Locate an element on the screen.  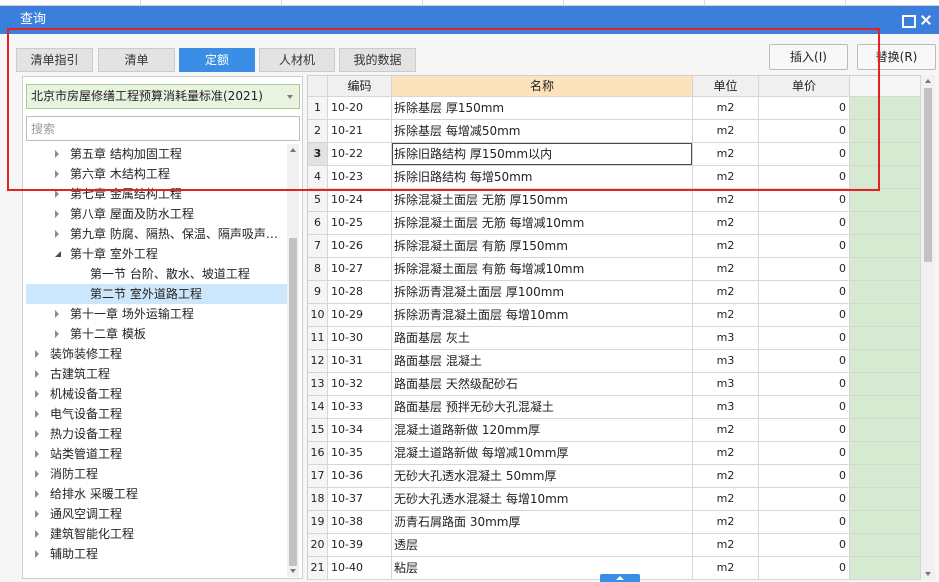
table-row: 9 10-28 拆除沥青混凝土面层 厚100mm m2 0 is located at coordinates (614, 292).